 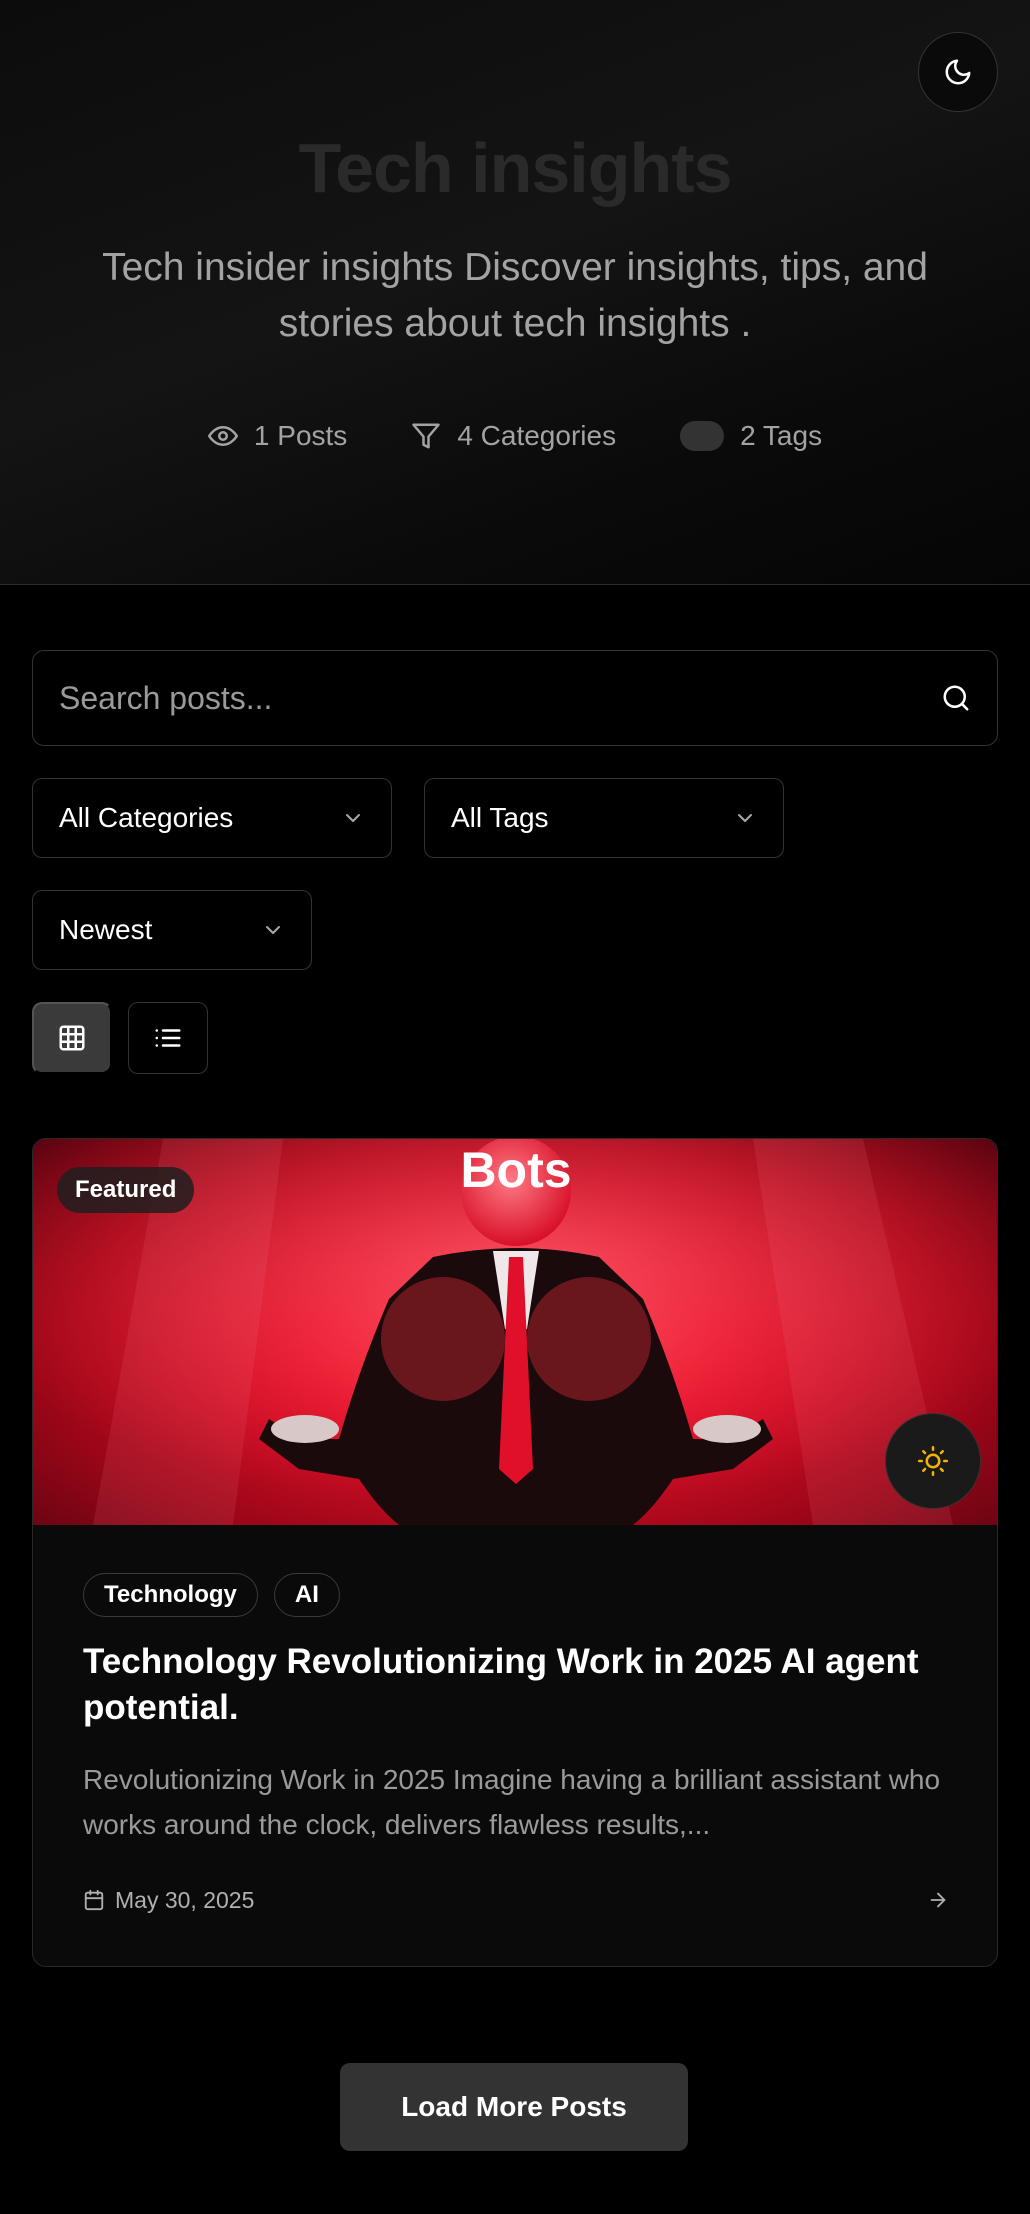 I want to click on card-theme-button, so click(x=933, y=1461).